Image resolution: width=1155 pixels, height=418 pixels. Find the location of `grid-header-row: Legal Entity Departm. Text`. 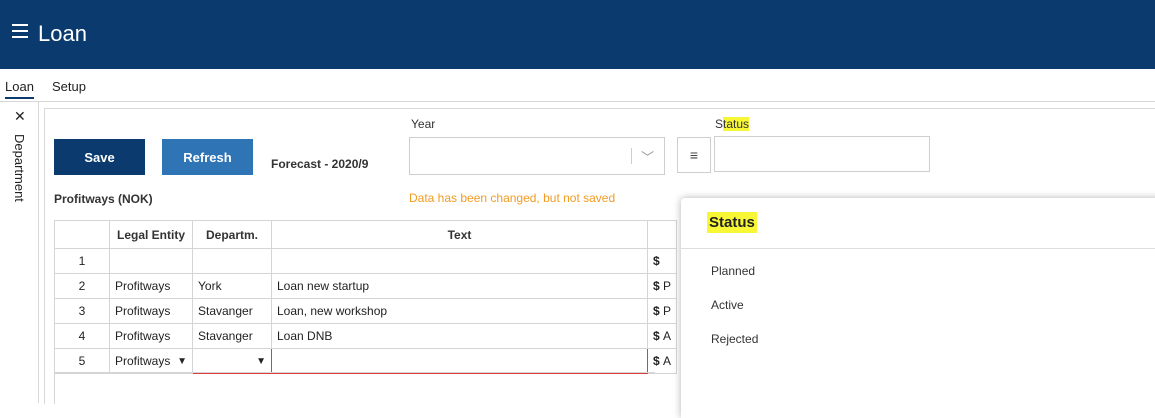

grid-header-row: Legal Entity Departm. Text is located at coordinates (366, 234).